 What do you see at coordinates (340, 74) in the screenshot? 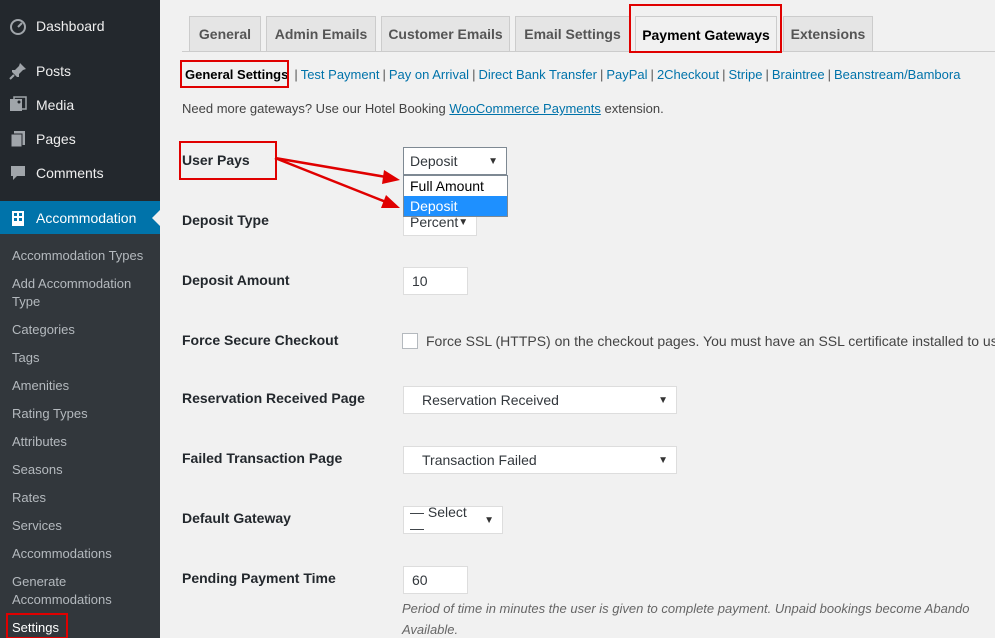
I see `subnav-test-payment: Test Payment` at bounding box center [340, 74].